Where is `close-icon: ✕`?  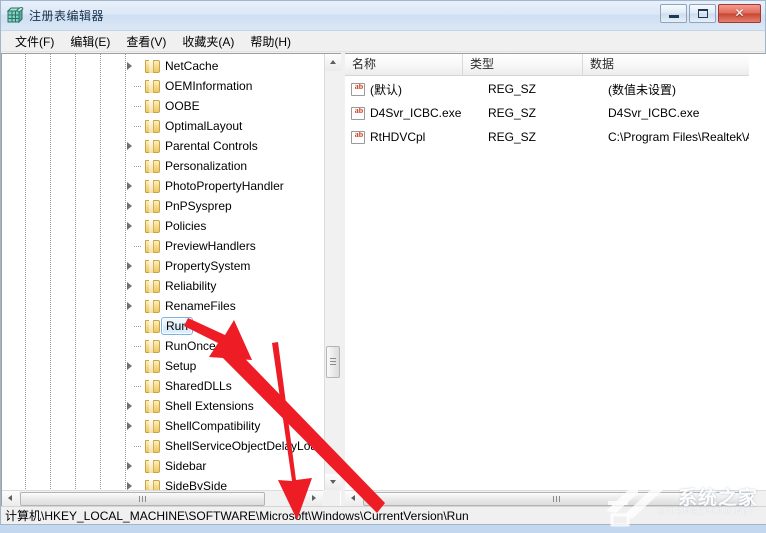 close-icon: ✕ is located at coordinates (739, 13).